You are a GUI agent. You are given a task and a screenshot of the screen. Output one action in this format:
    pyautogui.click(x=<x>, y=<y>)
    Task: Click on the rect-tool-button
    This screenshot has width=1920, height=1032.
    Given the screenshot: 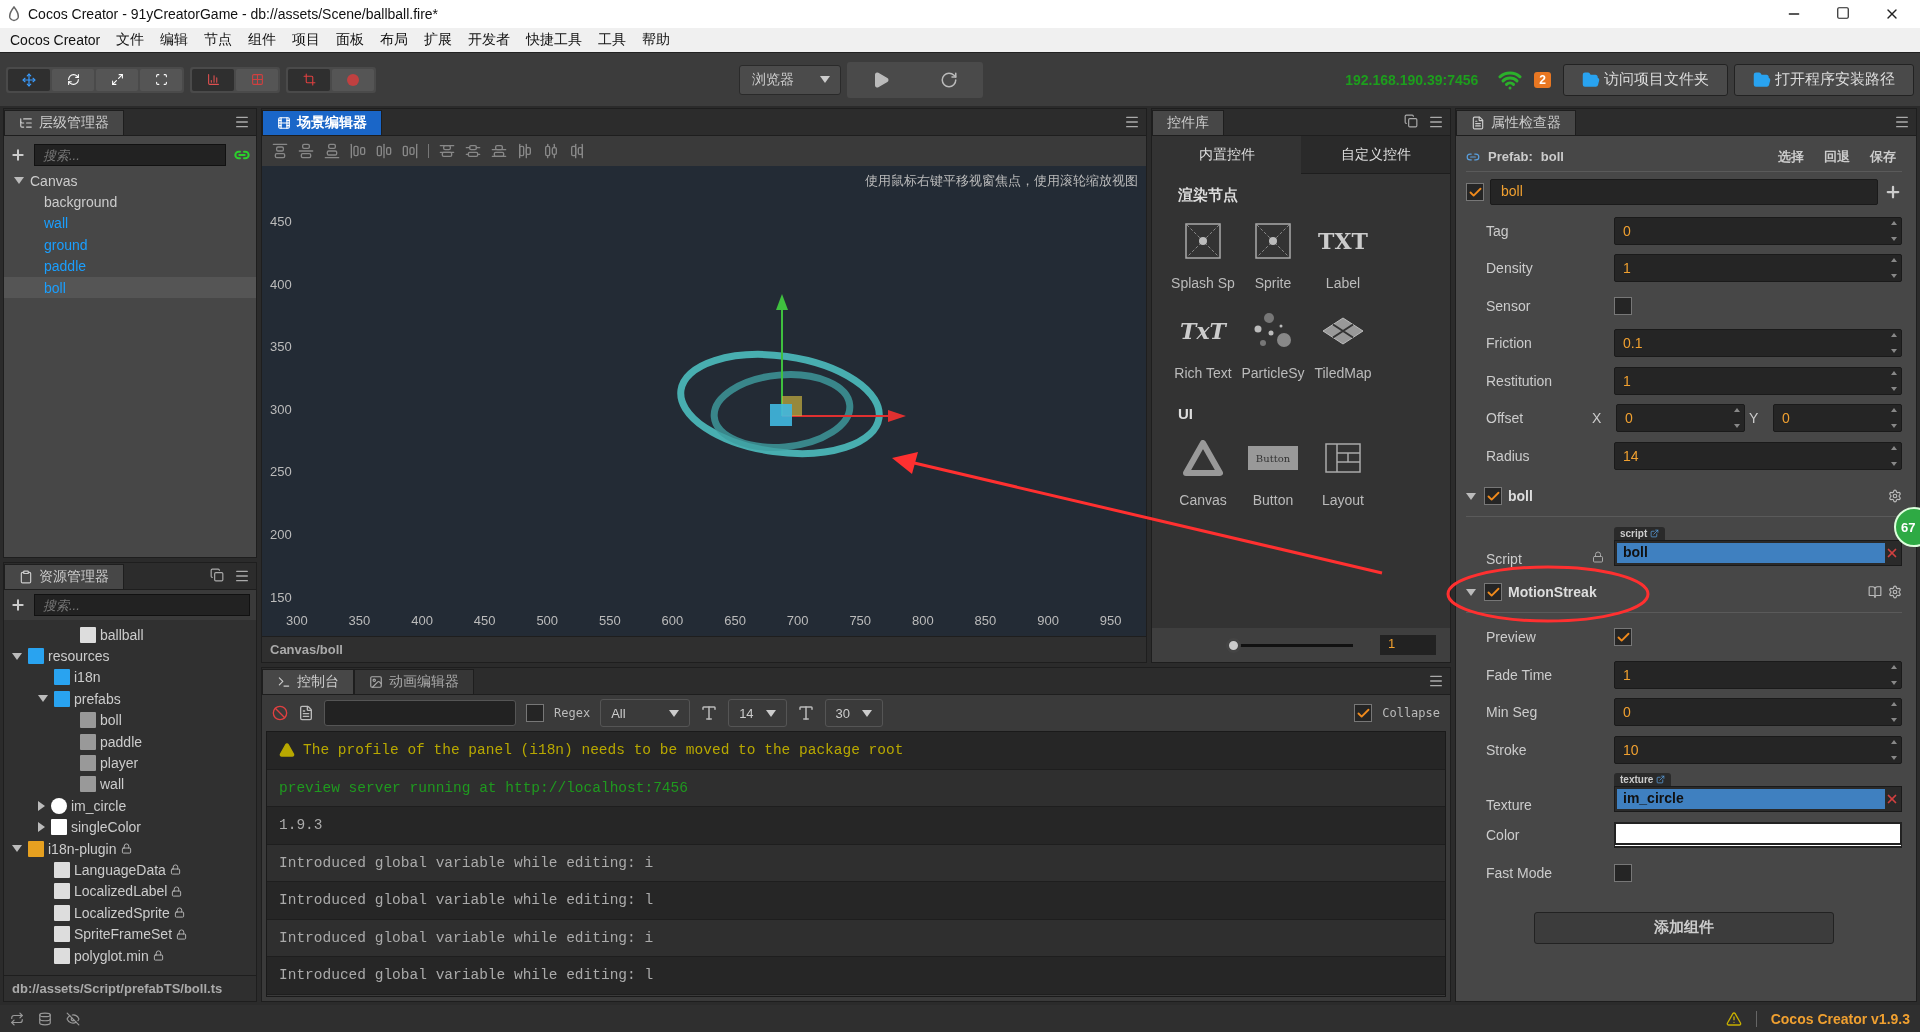 What is the action you would take?
    pyautogui.click(x=161, y=79)
    